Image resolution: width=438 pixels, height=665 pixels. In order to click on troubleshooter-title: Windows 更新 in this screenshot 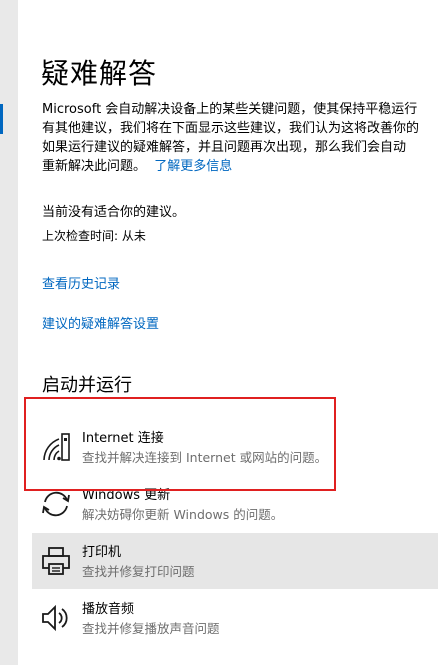, I will do `click(126, 495)`.